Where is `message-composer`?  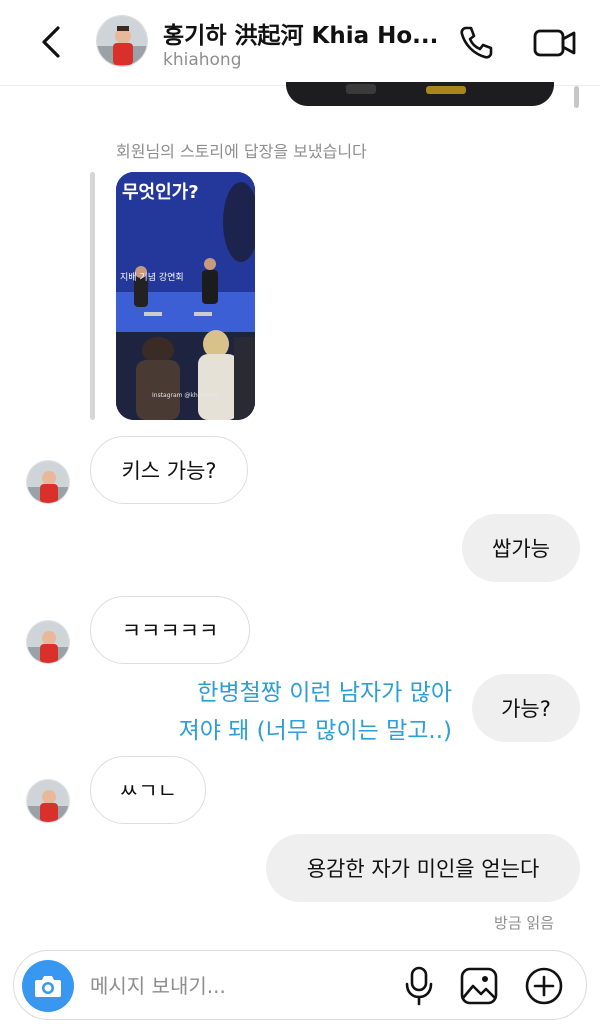
message-composer is located at coordinates (300, 985).